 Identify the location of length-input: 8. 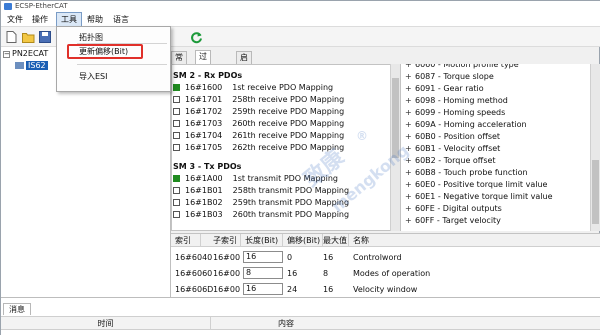
(263, 273).